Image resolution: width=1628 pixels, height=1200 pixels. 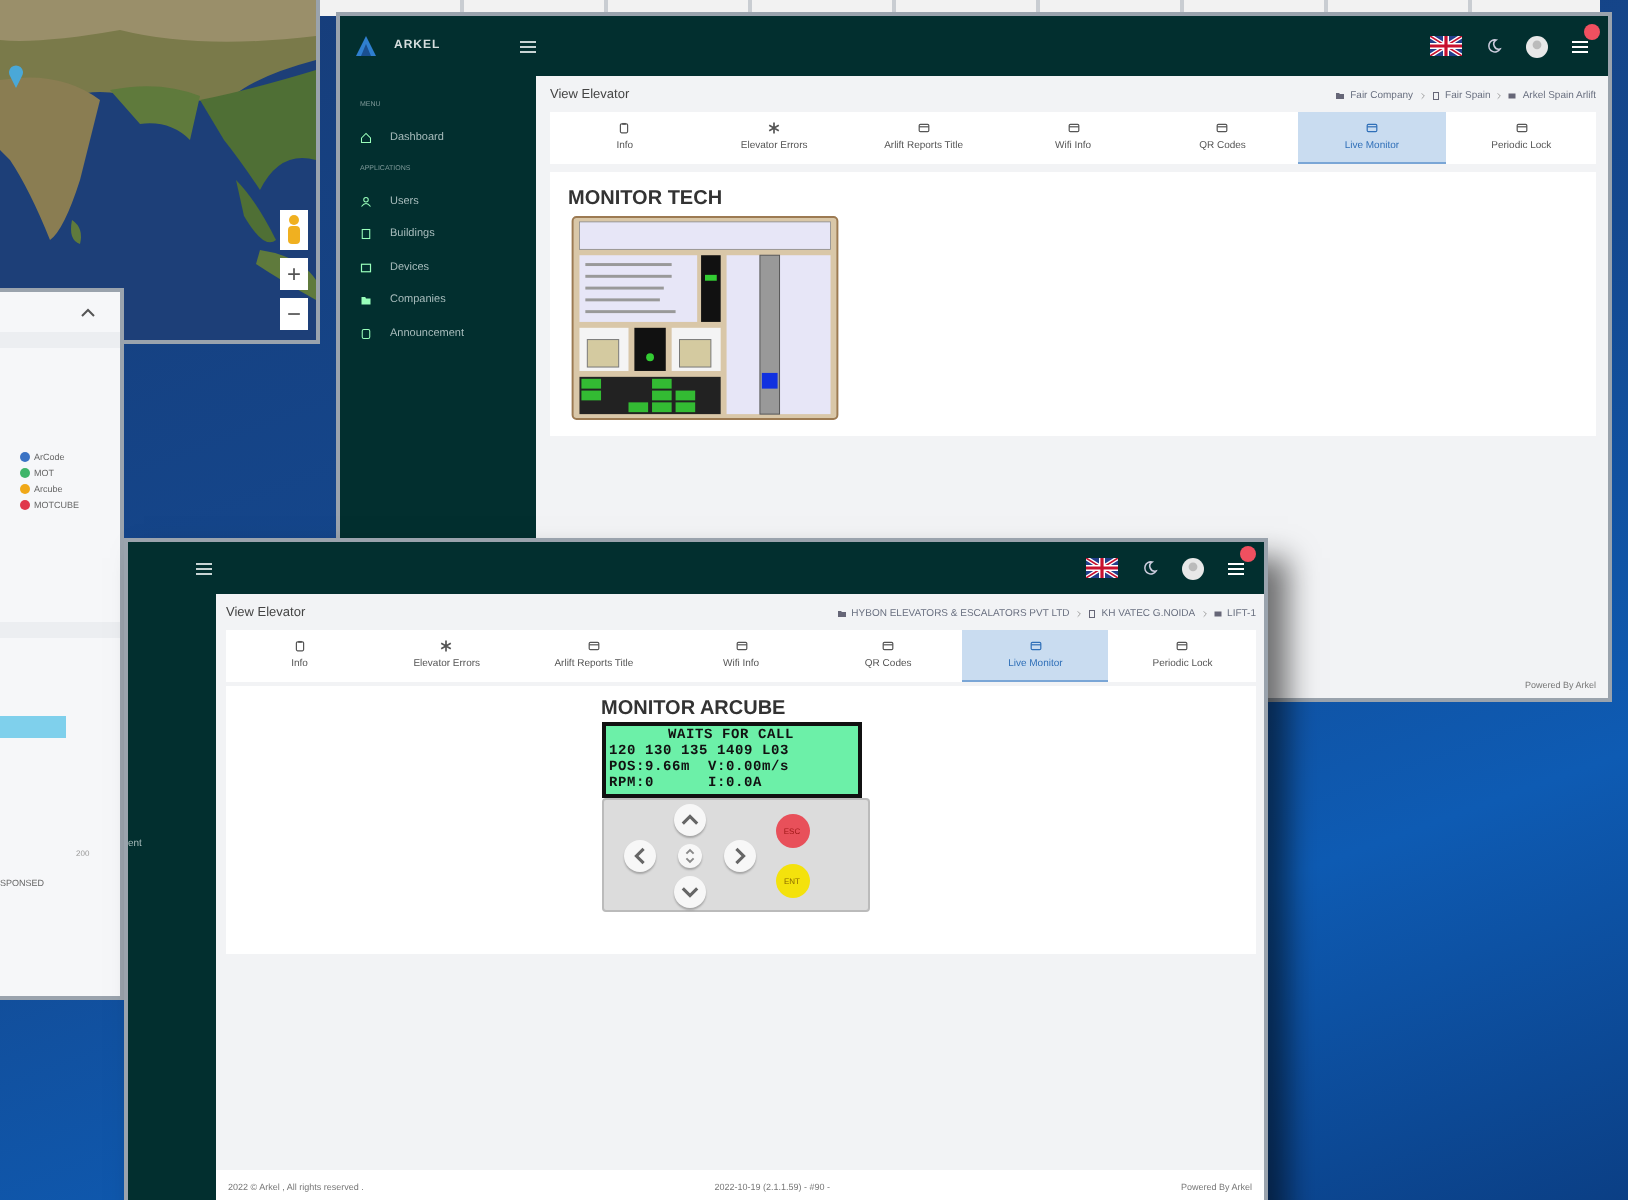 I want to click on down-arrow-button, so click(x=689, y=891).